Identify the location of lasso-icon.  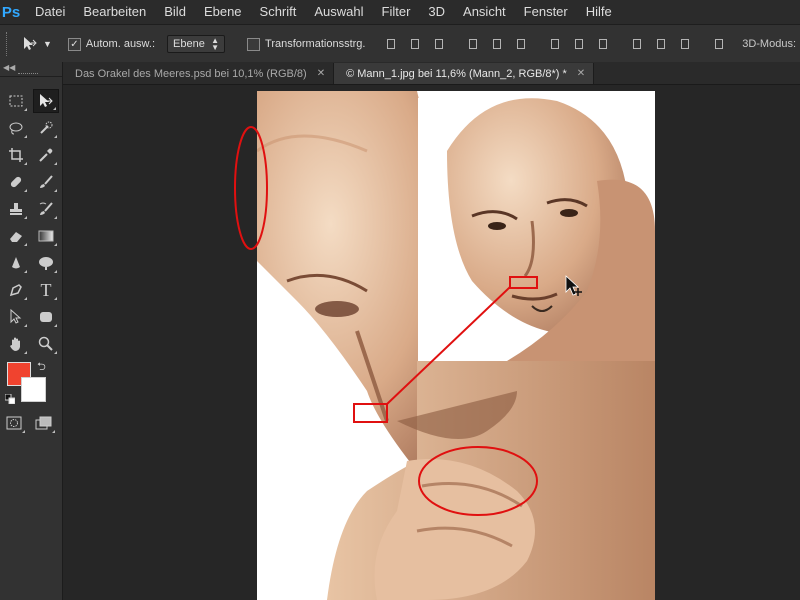
(16, 128).